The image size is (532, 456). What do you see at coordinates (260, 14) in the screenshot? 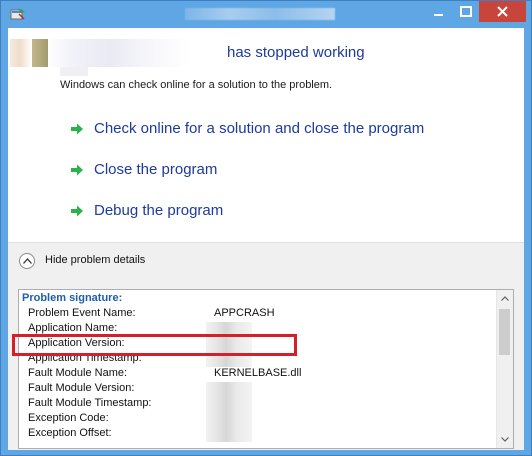
I see `title-redacted` at bounding box center [260, 14].